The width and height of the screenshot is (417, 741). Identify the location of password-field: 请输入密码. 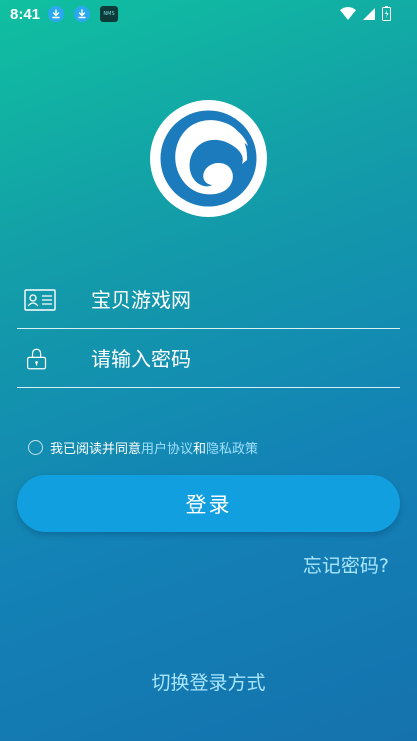
(208, 359).